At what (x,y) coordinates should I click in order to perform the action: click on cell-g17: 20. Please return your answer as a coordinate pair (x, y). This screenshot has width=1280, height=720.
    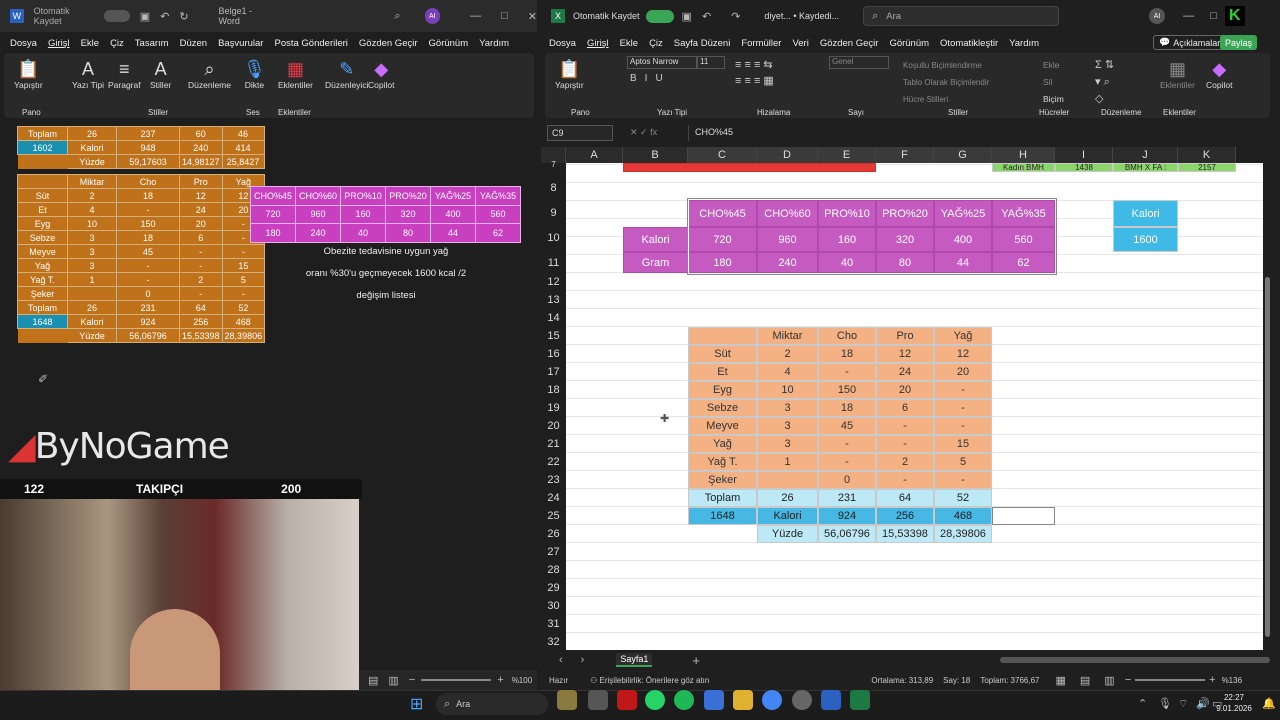
    Looking at the image, I should click on (963, 372).